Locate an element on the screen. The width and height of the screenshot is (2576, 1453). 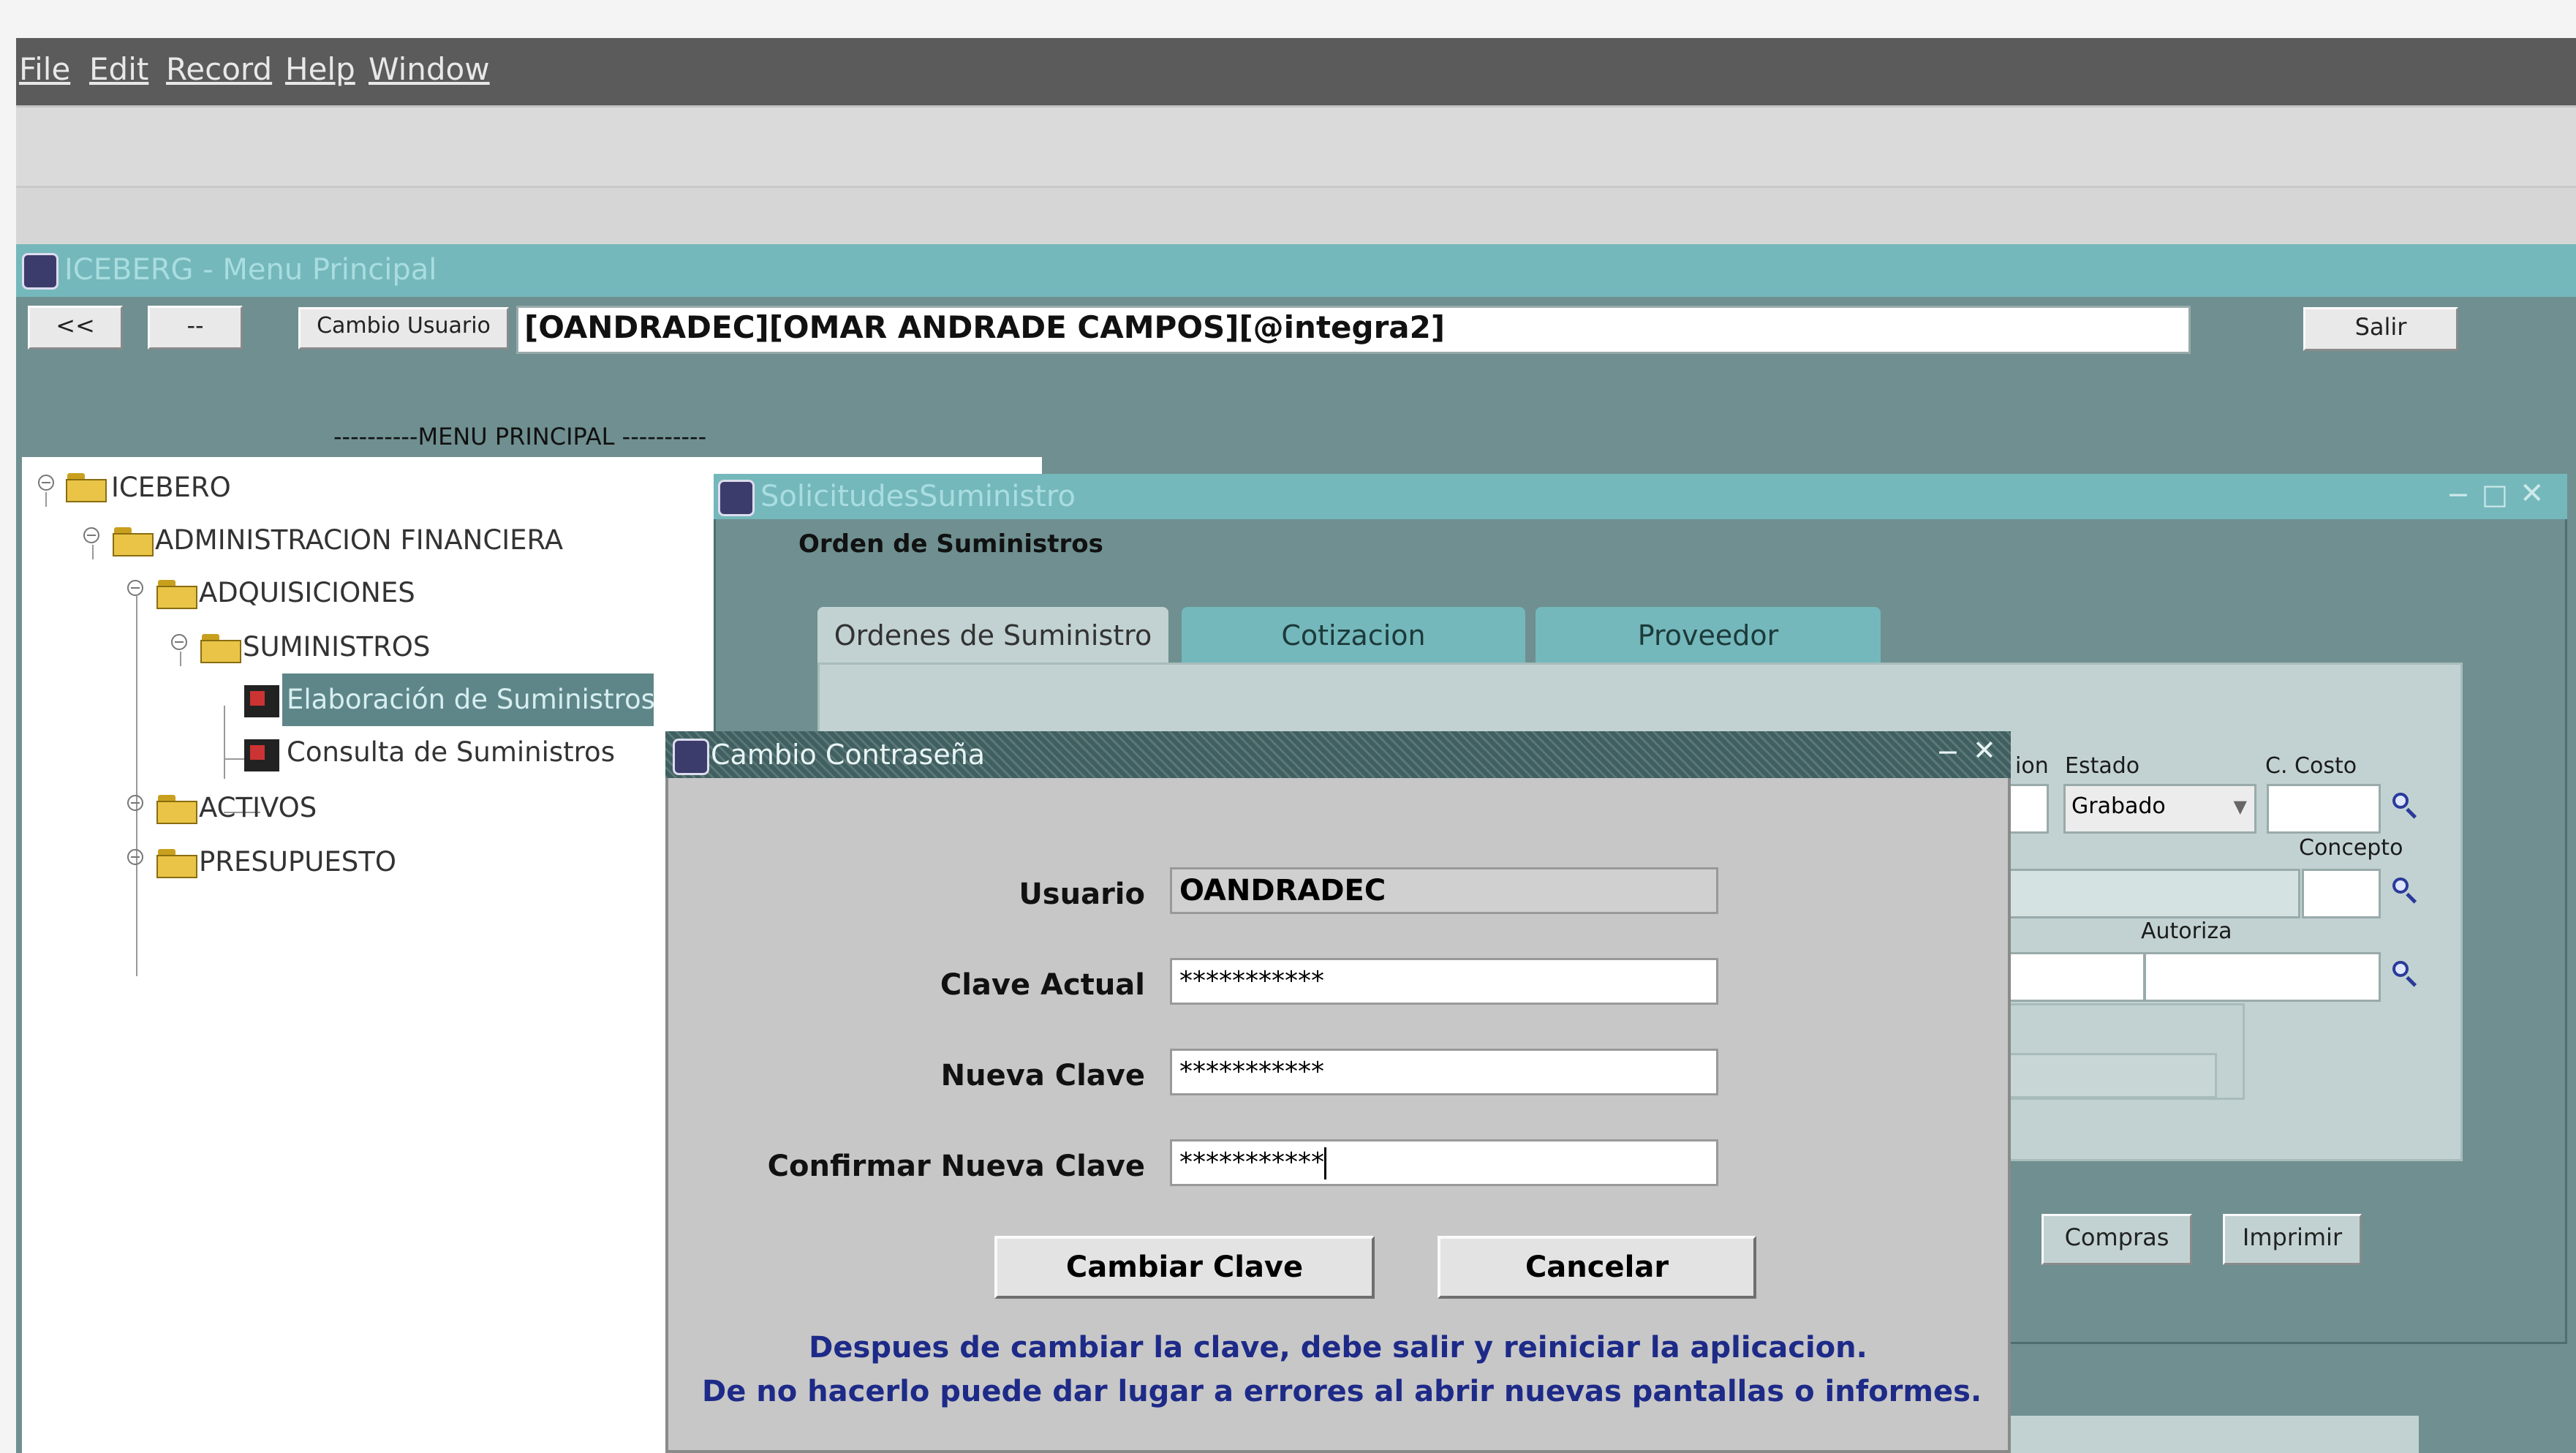
clave-actual-field: *********** is located at coordinates (1444, 981).